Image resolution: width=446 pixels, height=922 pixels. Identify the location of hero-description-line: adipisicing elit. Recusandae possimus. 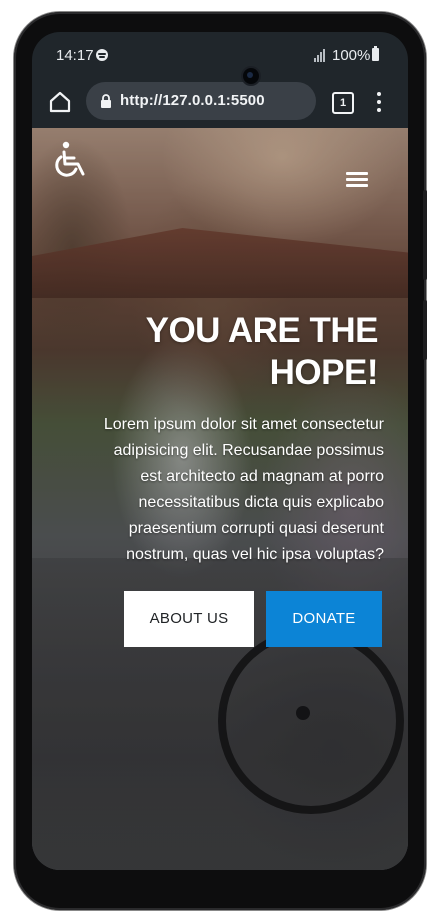
(248, 450).